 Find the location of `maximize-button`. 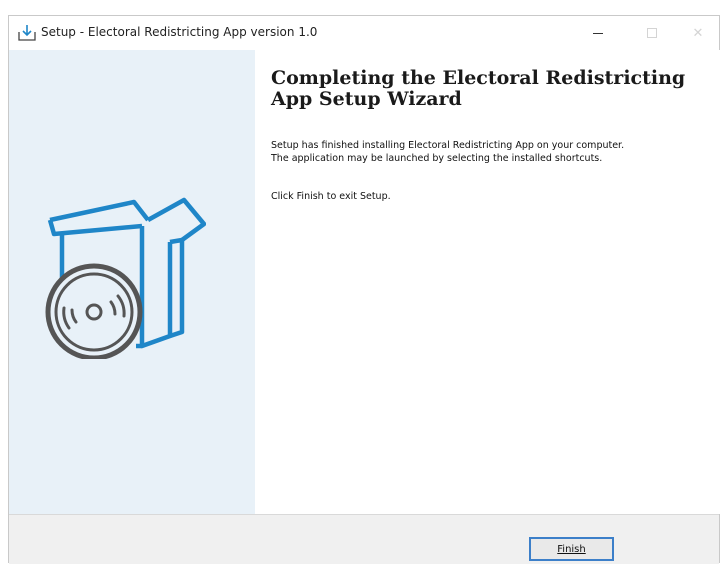

maximize-button is located at coordinates (652, 33).